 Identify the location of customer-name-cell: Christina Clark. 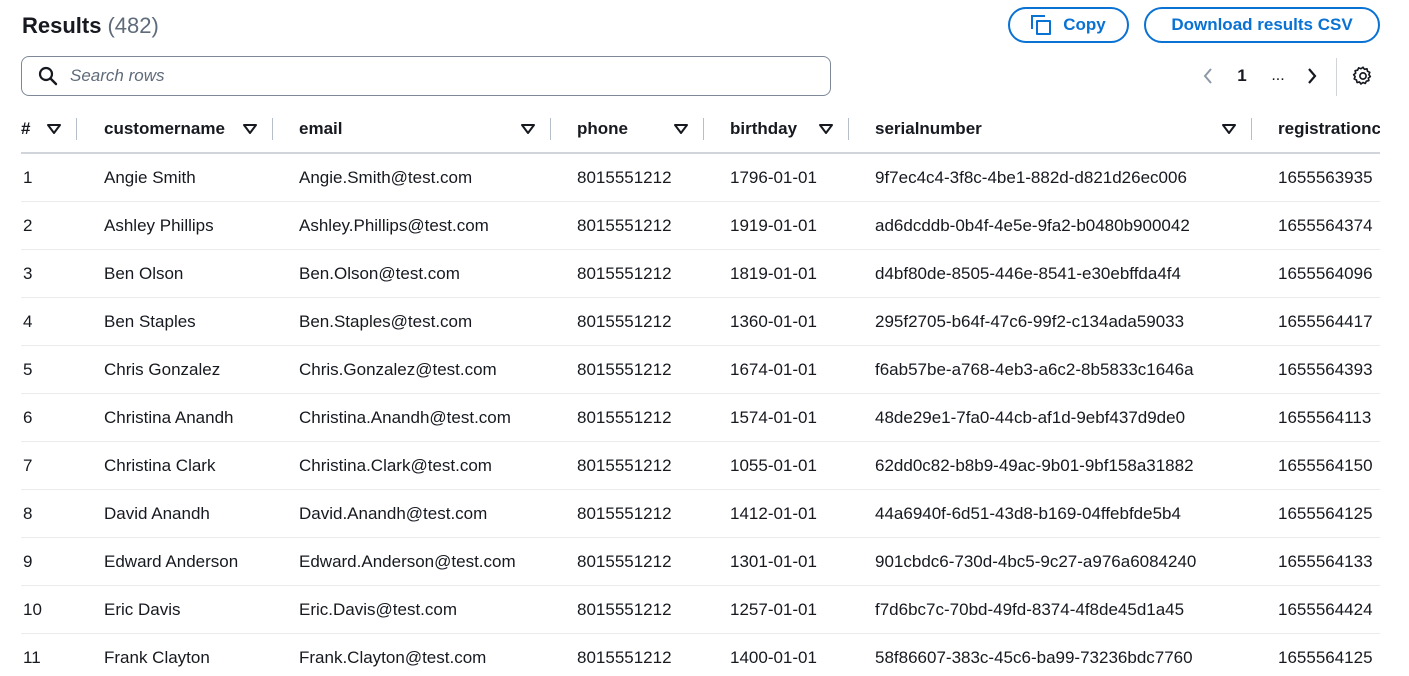
(175, 465).